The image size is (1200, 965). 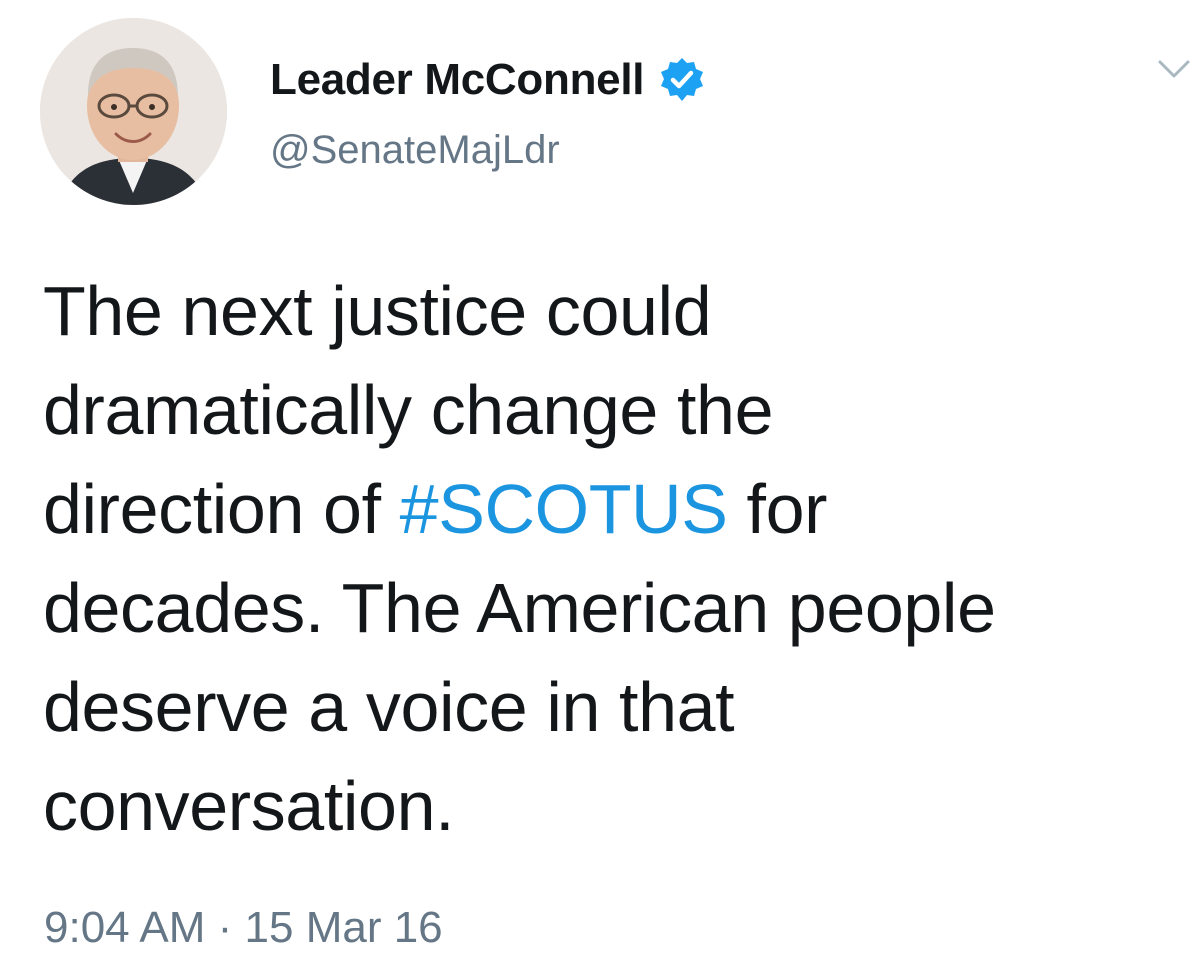 I want to click on chevron-down-icon, so click(x=1174, y=70).